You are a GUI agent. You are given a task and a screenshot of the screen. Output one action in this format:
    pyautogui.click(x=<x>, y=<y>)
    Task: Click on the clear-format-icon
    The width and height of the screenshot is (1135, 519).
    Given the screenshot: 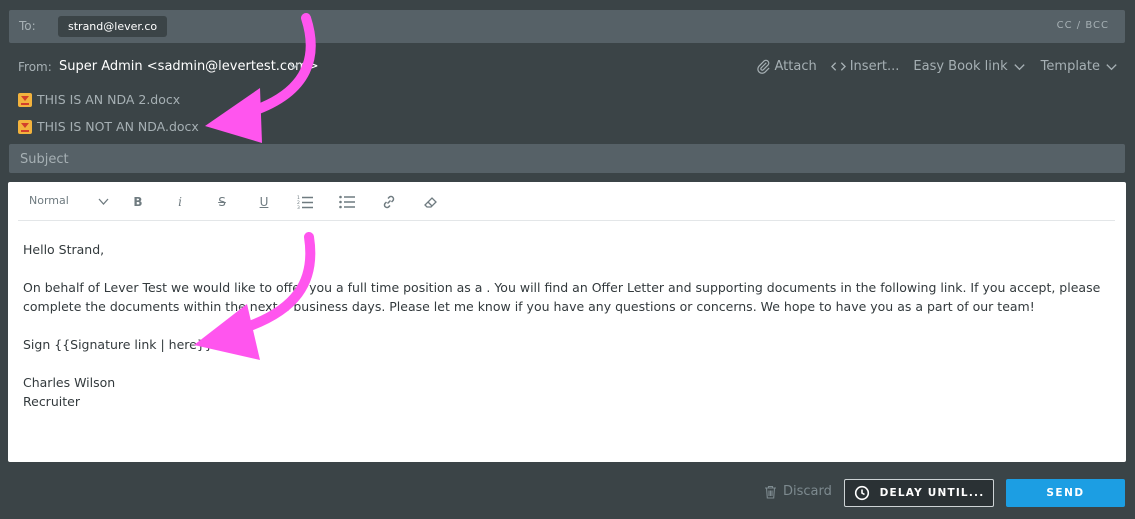 What is the action you would take?
    pyautogui.click(x=431, y=202)
    